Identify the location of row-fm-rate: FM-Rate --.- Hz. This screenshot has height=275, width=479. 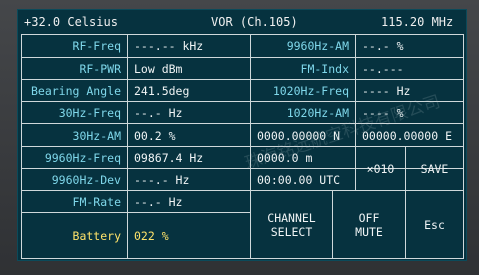
(136, 201).